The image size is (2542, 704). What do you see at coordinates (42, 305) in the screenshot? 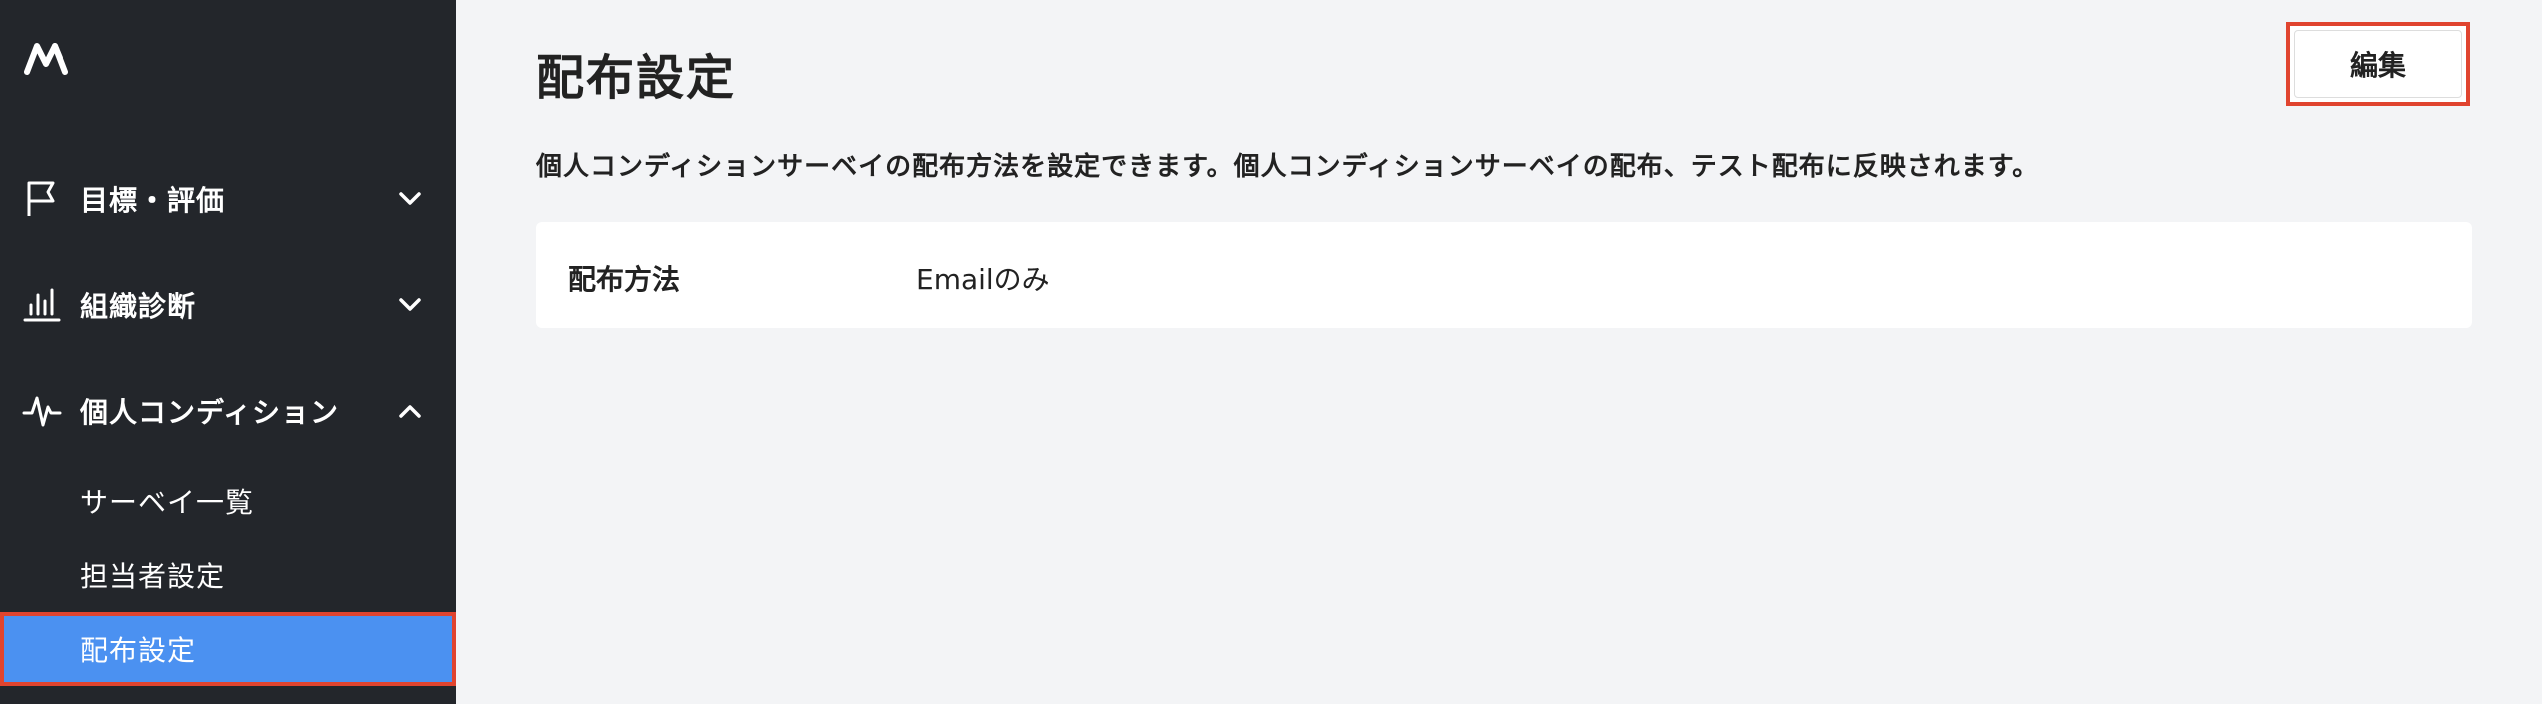
I see `bar-chart-icon` at bounding box center [42, 305].